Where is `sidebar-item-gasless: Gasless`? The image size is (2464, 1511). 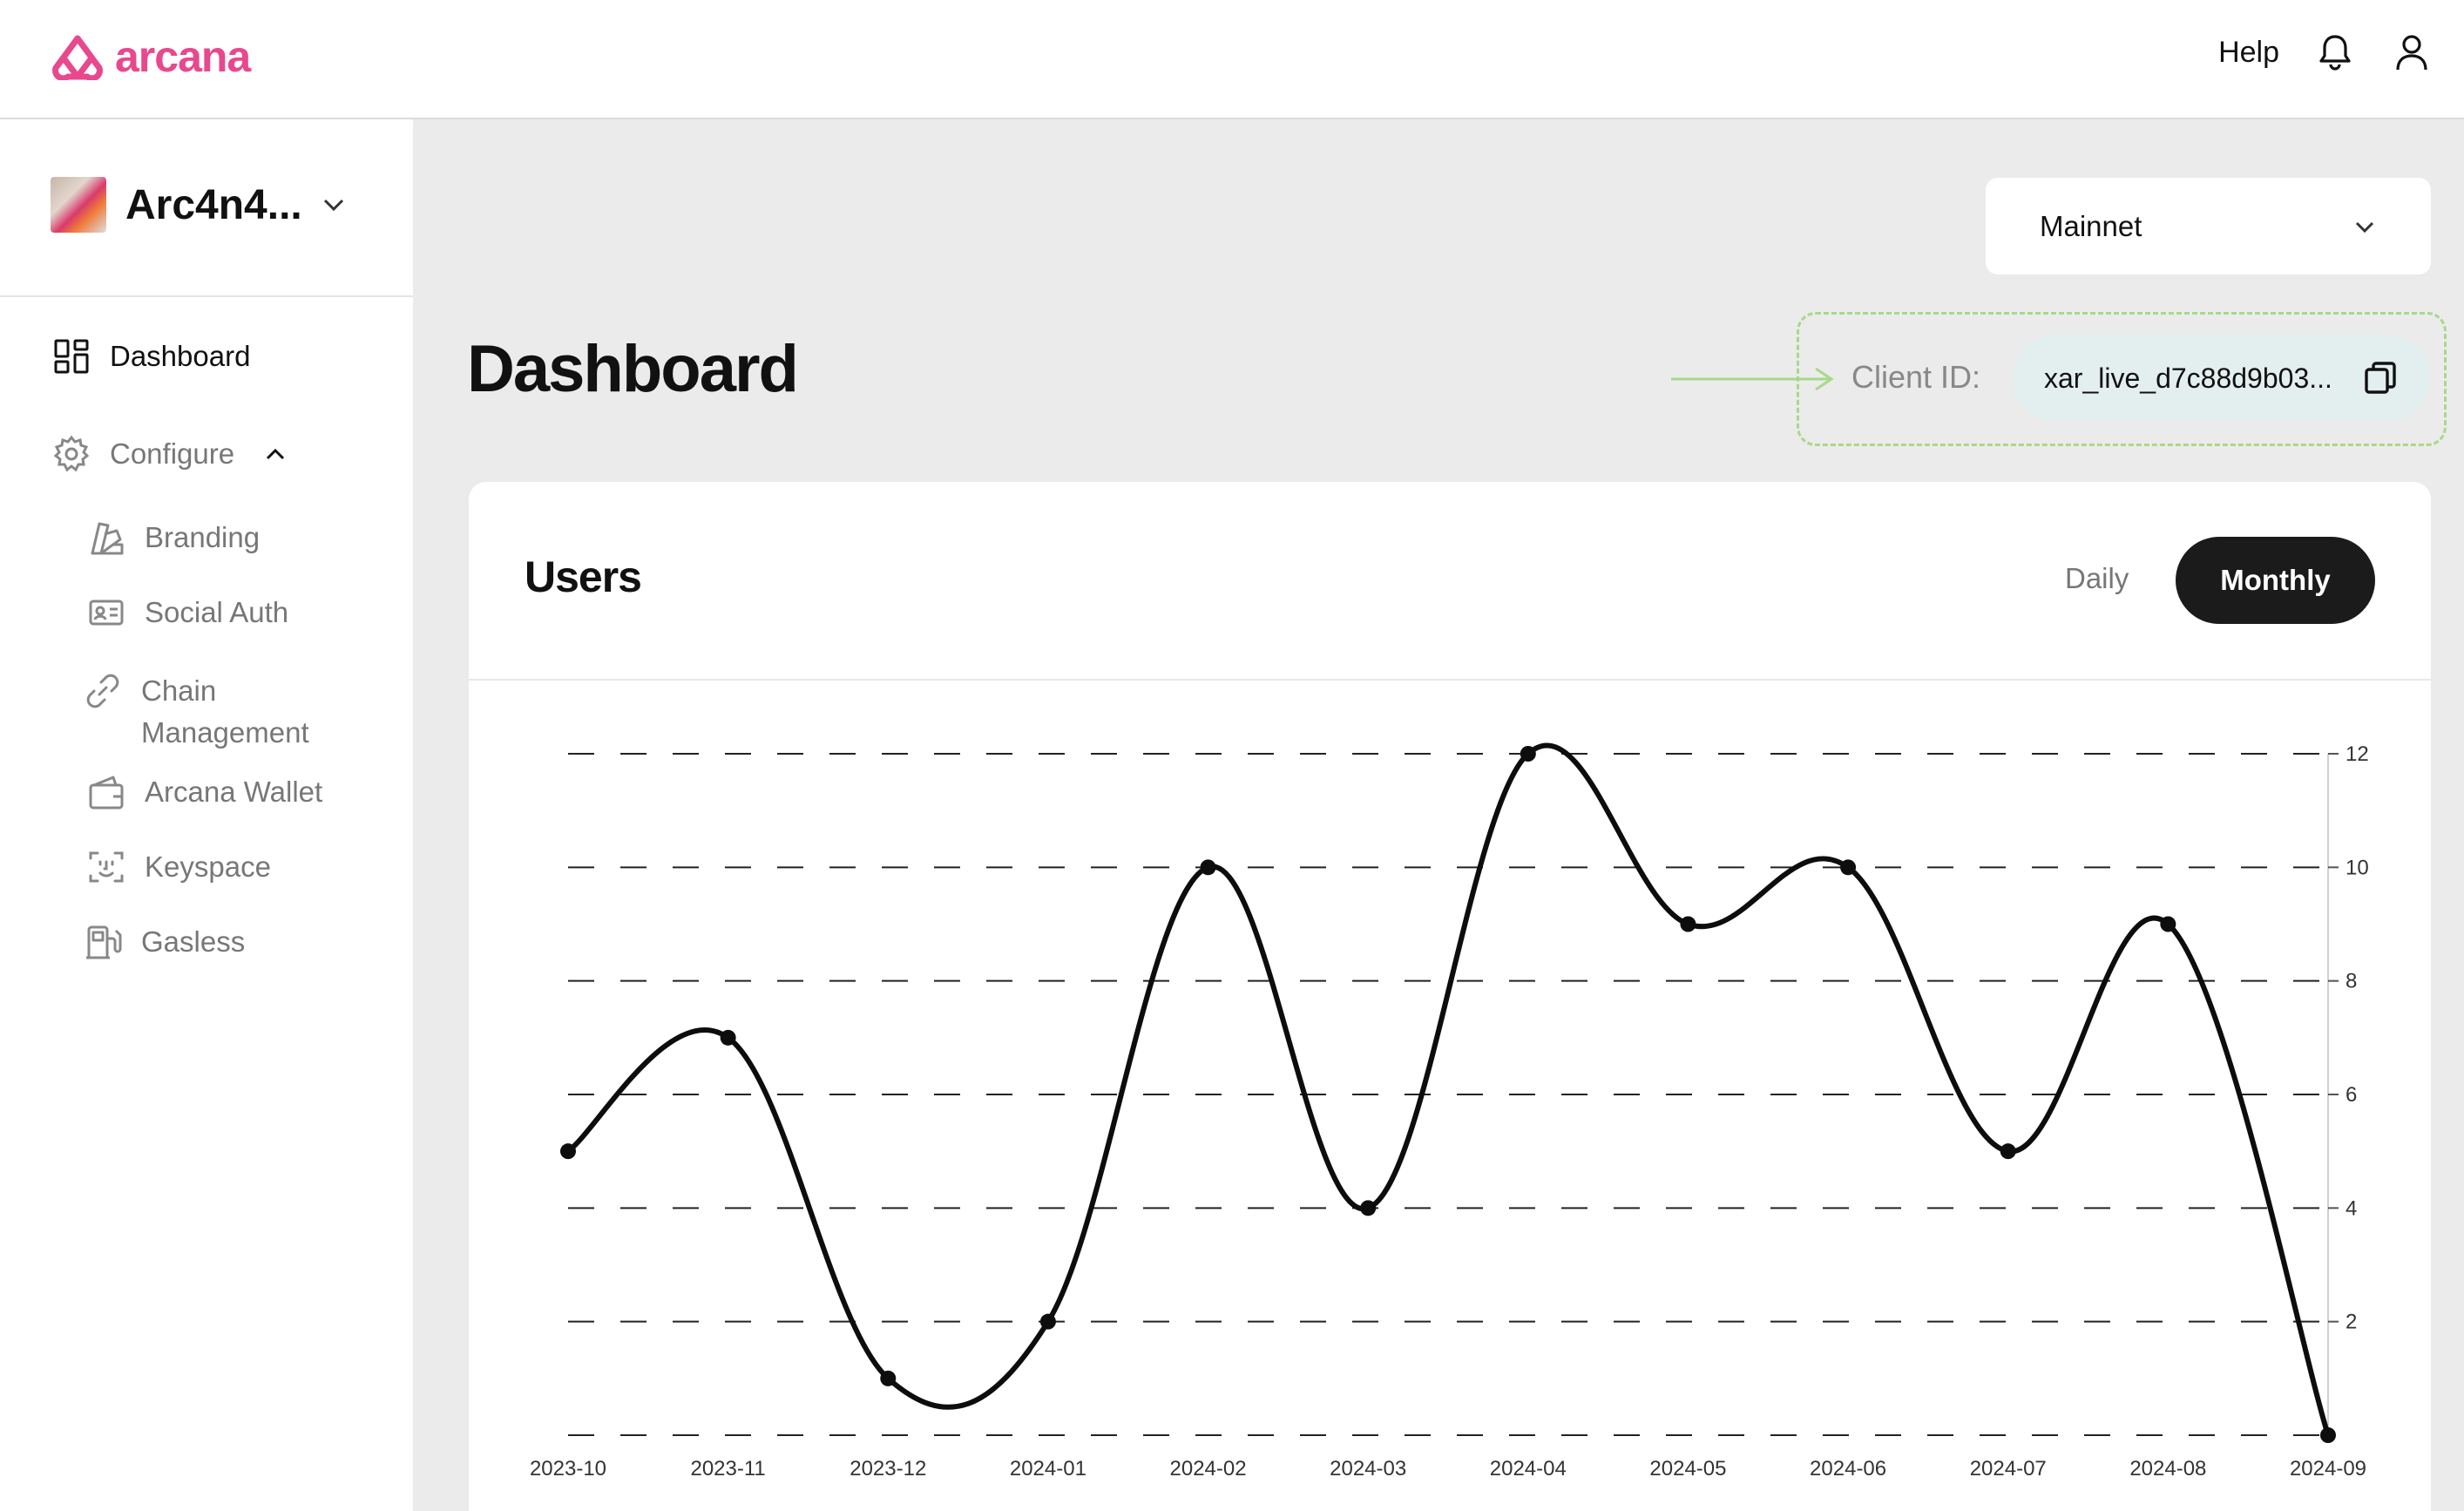
sidebar-item-gasless: Gasless is located at coordinates (164, 942).